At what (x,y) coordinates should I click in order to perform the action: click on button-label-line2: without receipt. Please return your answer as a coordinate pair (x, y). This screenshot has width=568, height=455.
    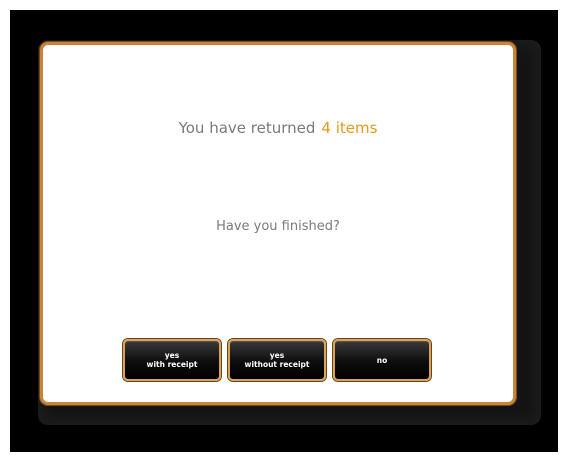
    Looking at the image, I should click on (277, 364).